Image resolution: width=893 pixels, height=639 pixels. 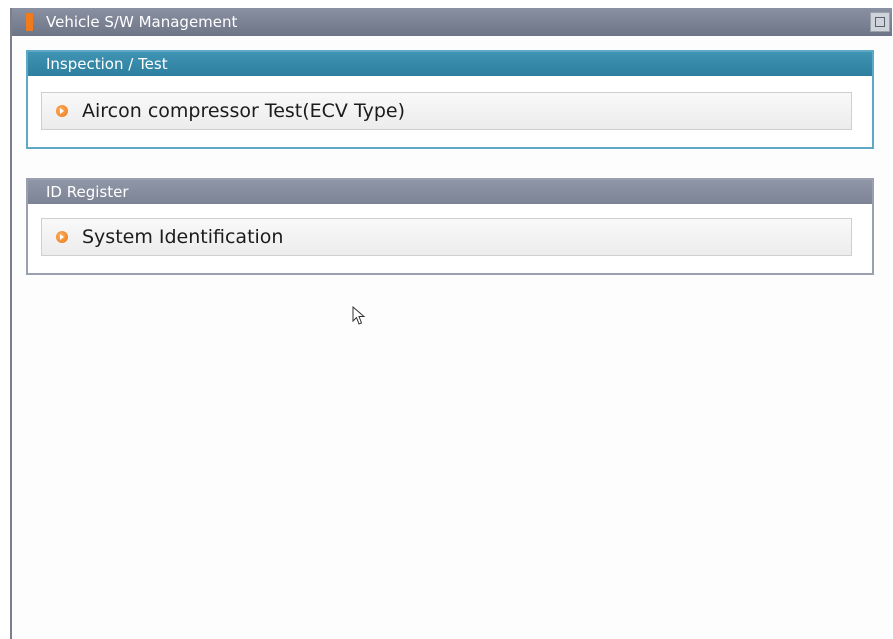 I want to click on id-register-group: ID Register System Identification, so click(x=450, y=226).